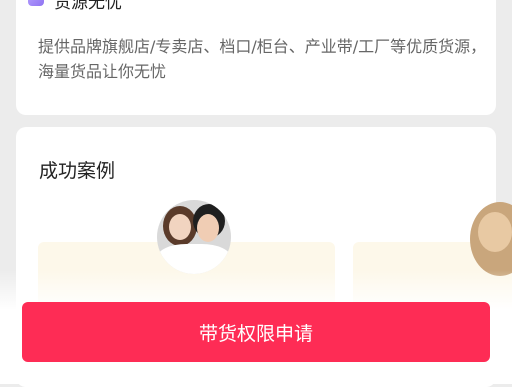 The height and width of the screenshot is (387, 512). Describe the element at coordinates (36, 3) in the screenshot. I see `box-icon` at that location.